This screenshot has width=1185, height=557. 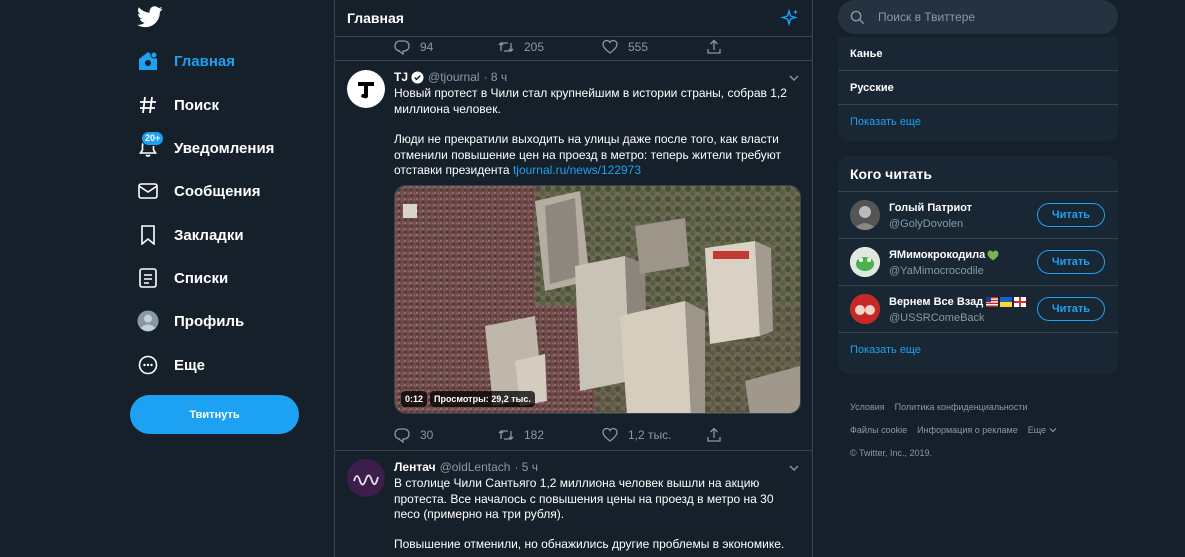 I want to click on nav-notifications-label: Уведомления, so click(x=224, y=148).